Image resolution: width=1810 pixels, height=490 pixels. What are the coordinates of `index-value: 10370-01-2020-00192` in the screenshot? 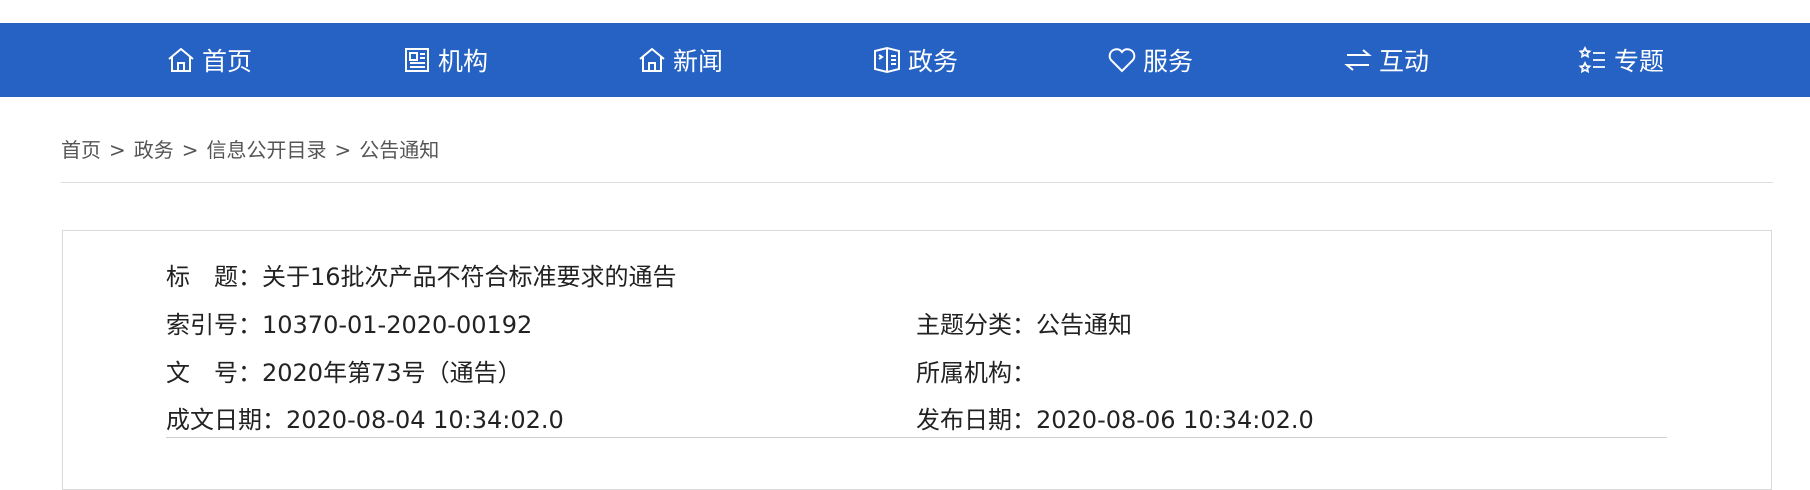 It's located at (397, 325).